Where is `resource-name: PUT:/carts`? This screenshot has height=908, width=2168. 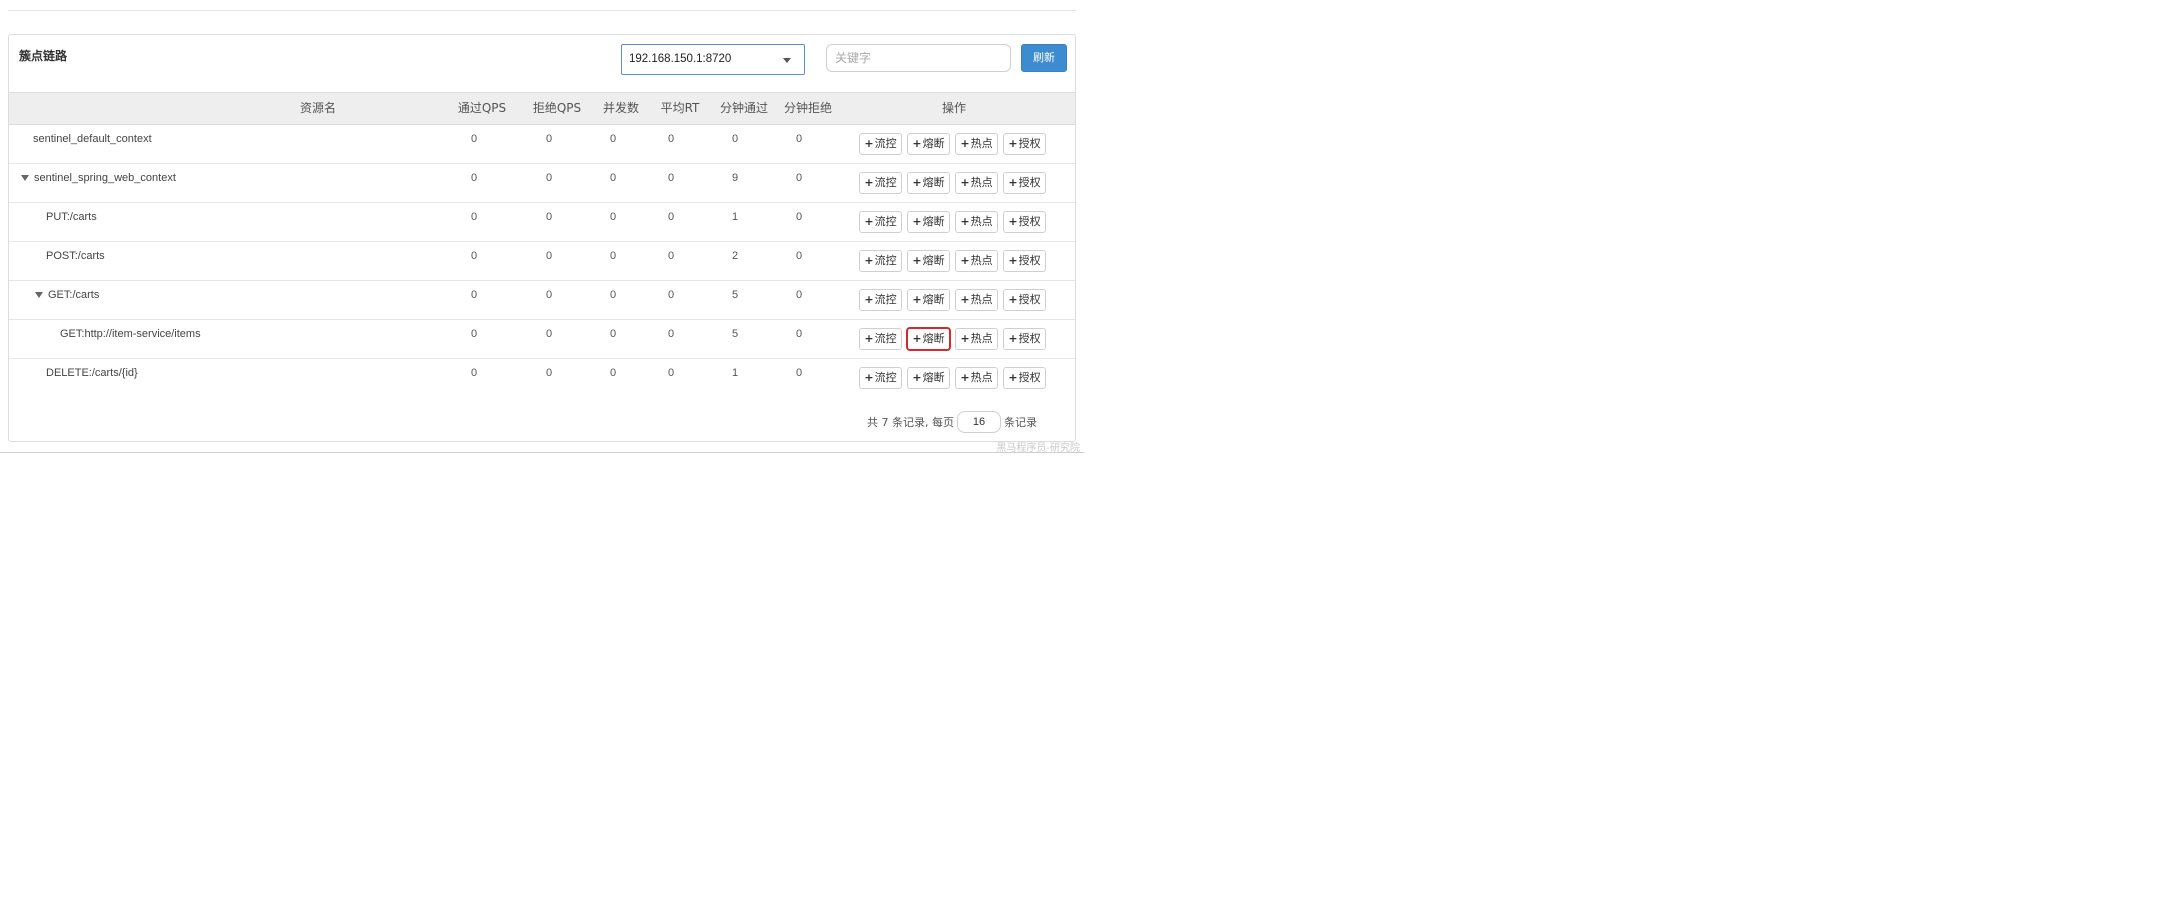
resource-name: PUT:/carts is located at coordinates (71, 217).